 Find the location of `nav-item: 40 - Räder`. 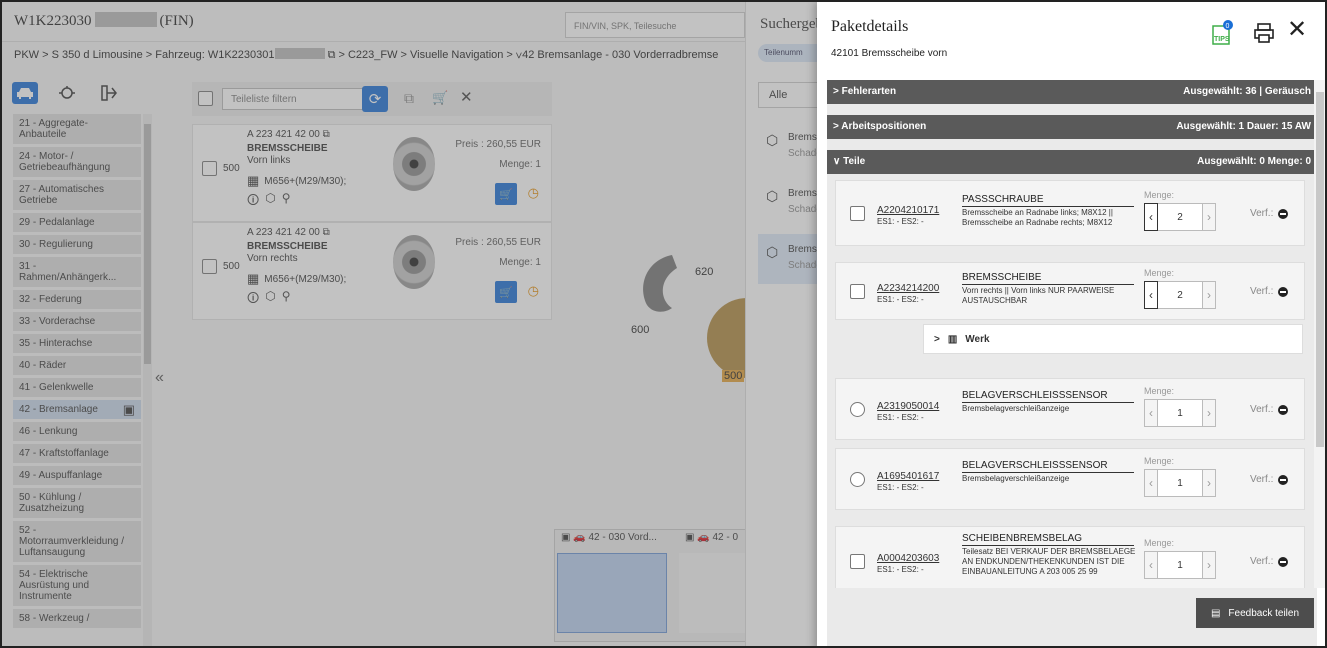

nav-item: 40 - Räder is located at coordinates (77, 367).